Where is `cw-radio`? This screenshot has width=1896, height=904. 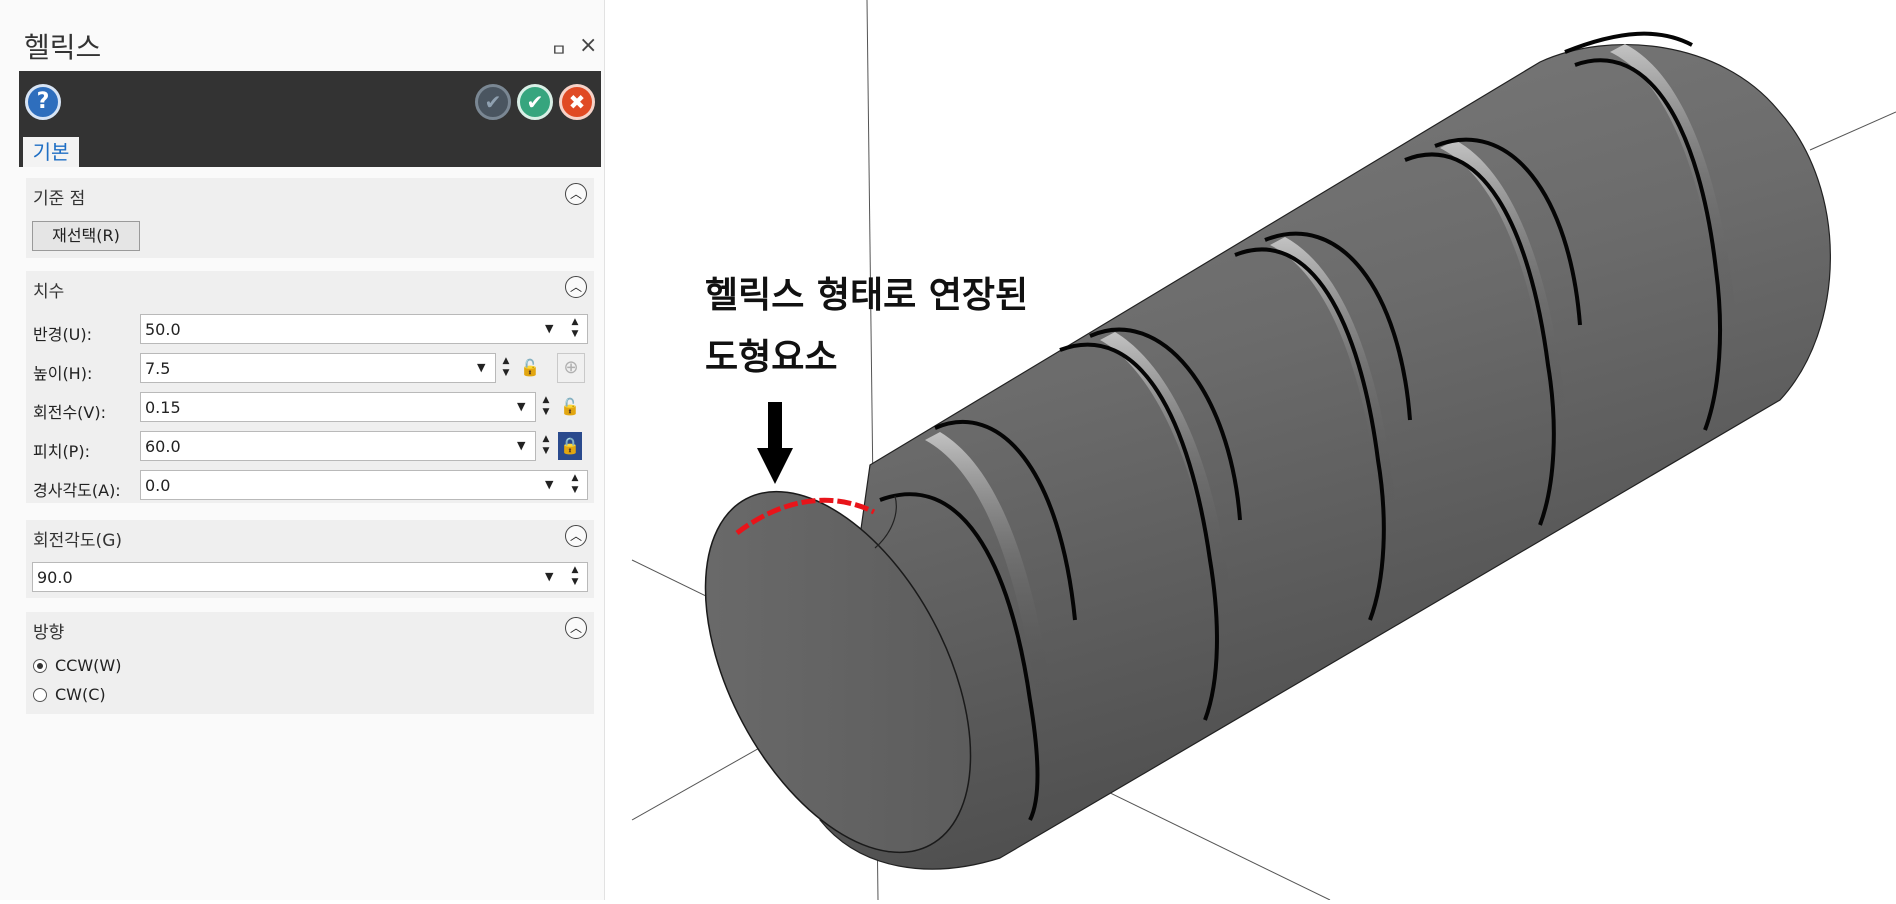
cw-radio is located at coordinates (40, 695).